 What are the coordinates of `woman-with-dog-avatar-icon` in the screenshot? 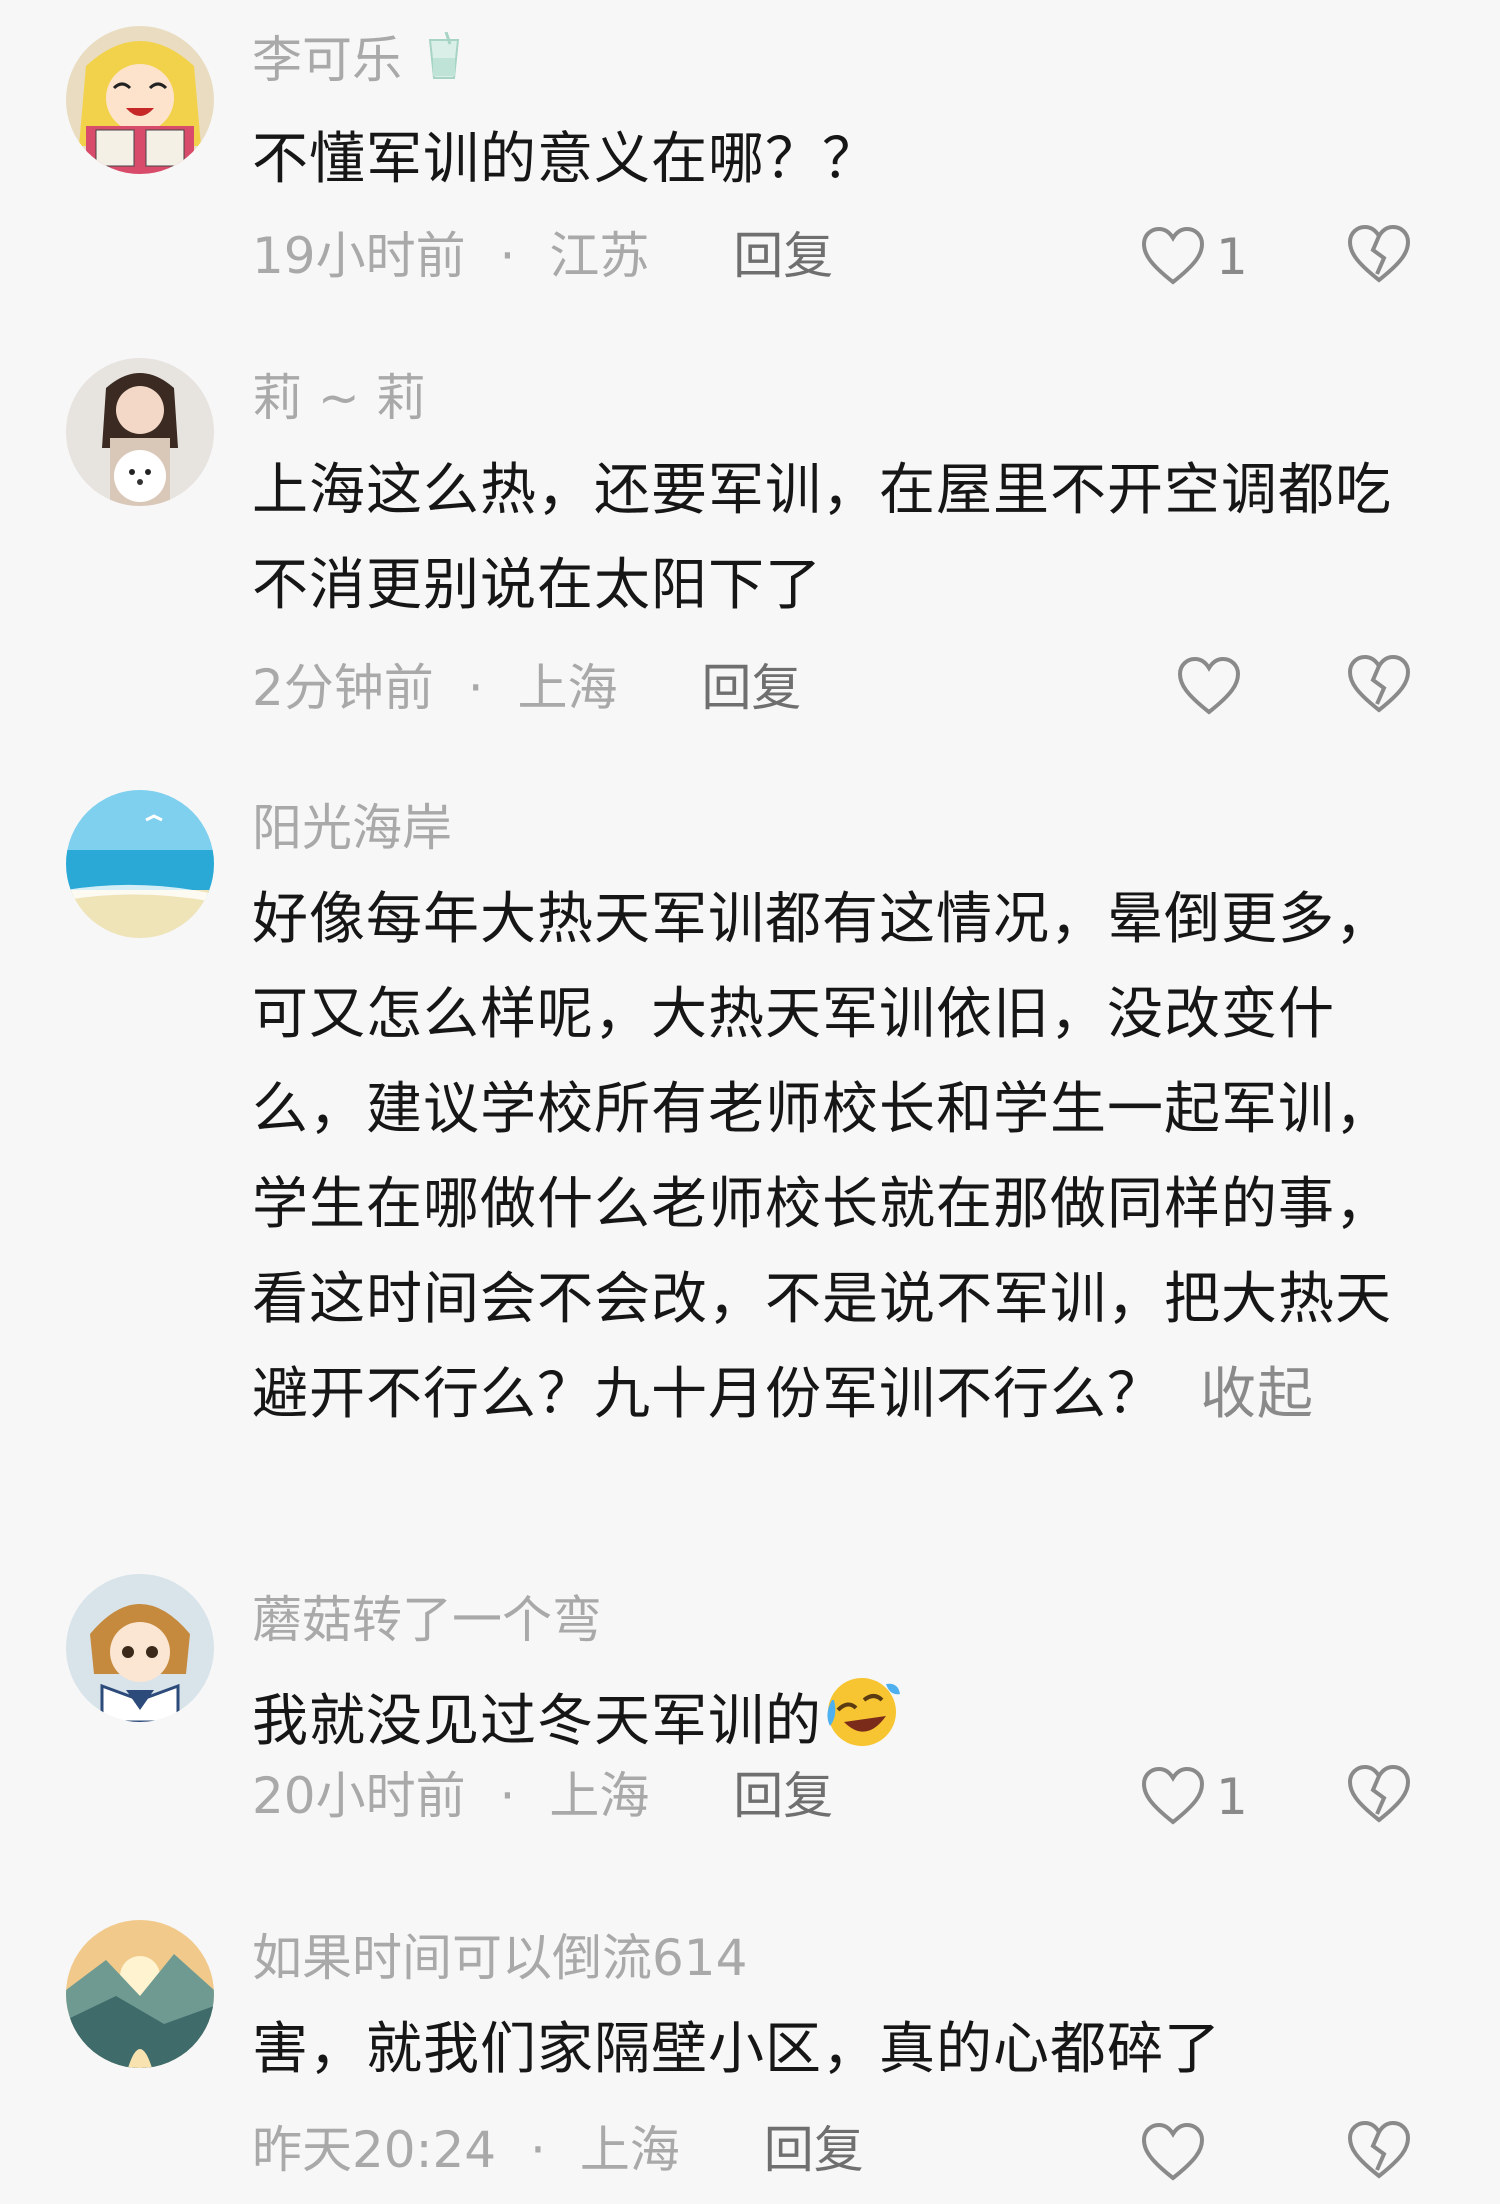 It's located at (140, 432).